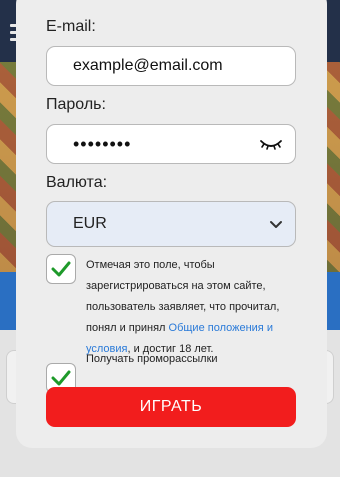 The height and width of the screenshot is (477, 340). I want to click on currency-label: Валюта:, so click(77, 182).